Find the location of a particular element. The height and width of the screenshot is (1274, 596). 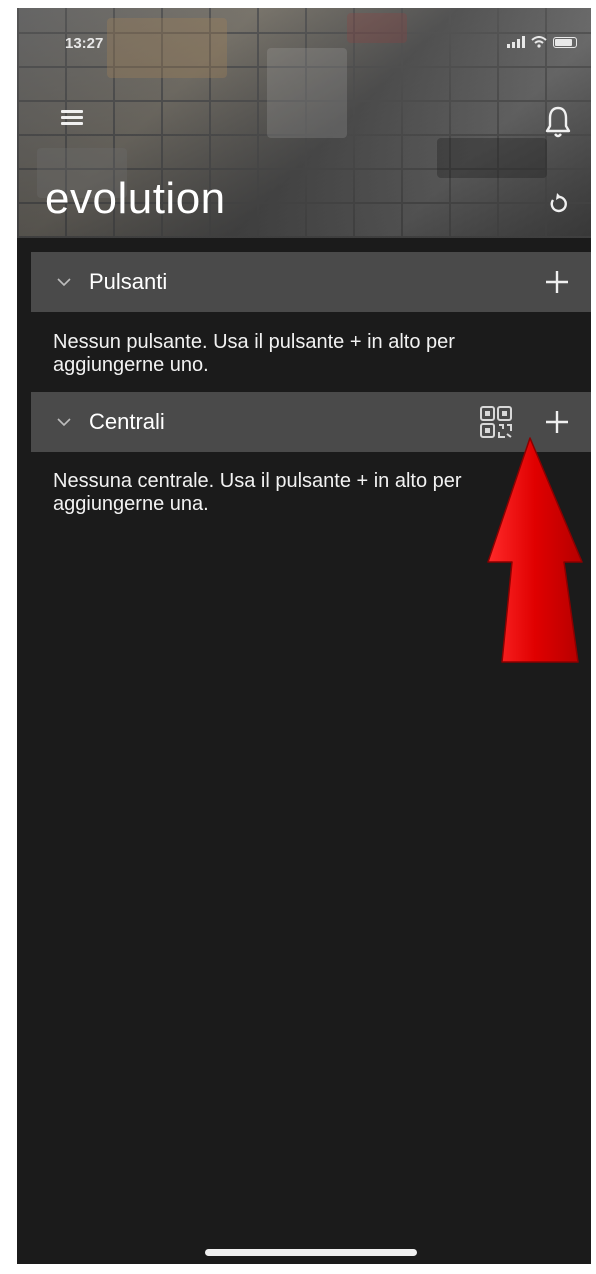

wifi-icon is located at coordinates (539, 42).